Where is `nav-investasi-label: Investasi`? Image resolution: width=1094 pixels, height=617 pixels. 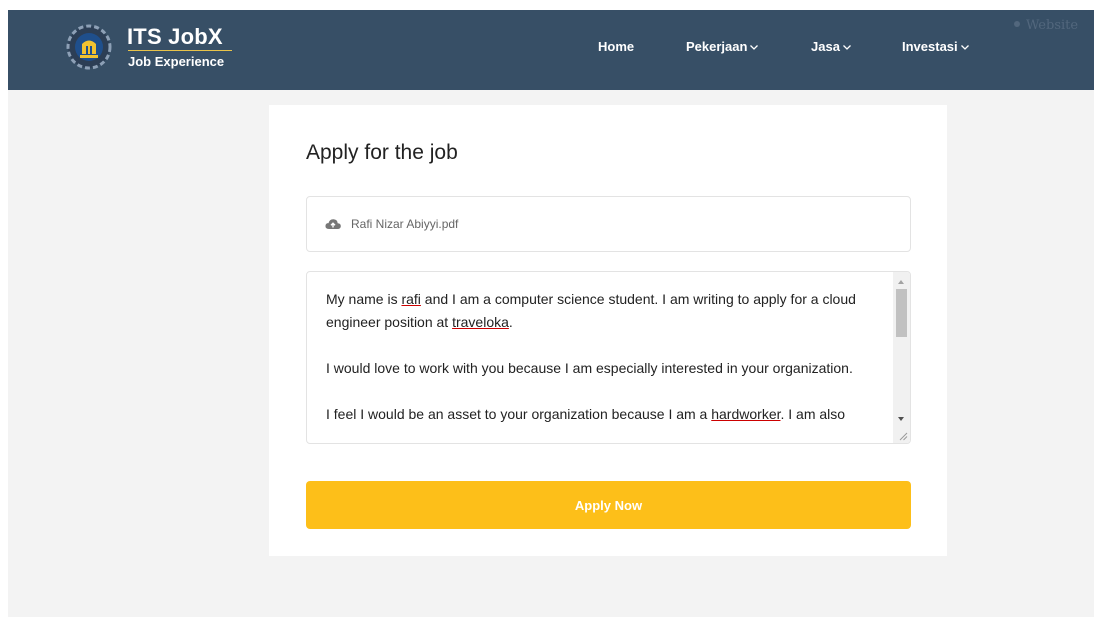
nav-investasi-label: Investasi is located at coordinates (930, 46).